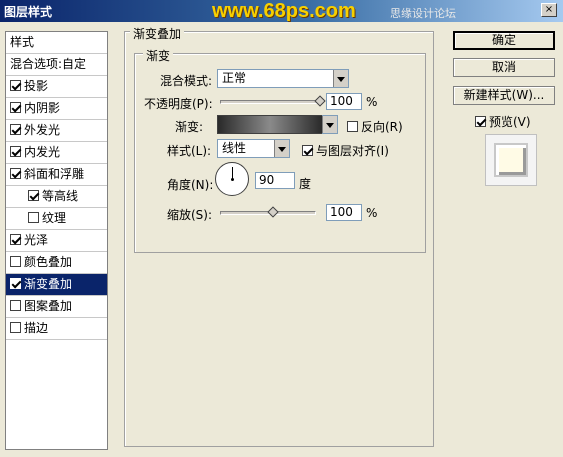 This screenshot has height=457, width=563. I want to click on group-title: 渐变叠加, so click(157, 33).